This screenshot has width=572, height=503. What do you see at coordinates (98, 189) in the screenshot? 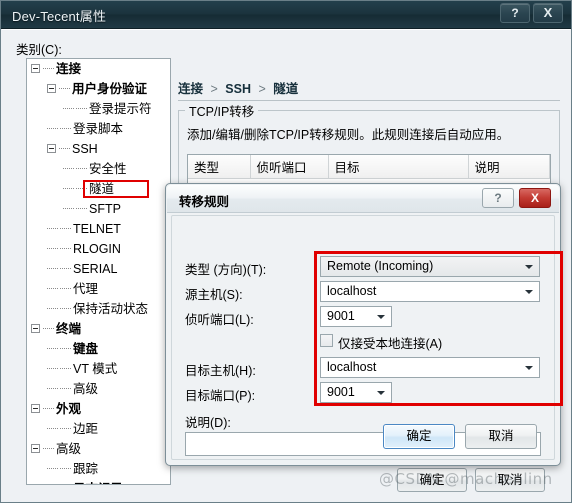
I see `tree-item: 隧道` at bounding box center [98, 189].